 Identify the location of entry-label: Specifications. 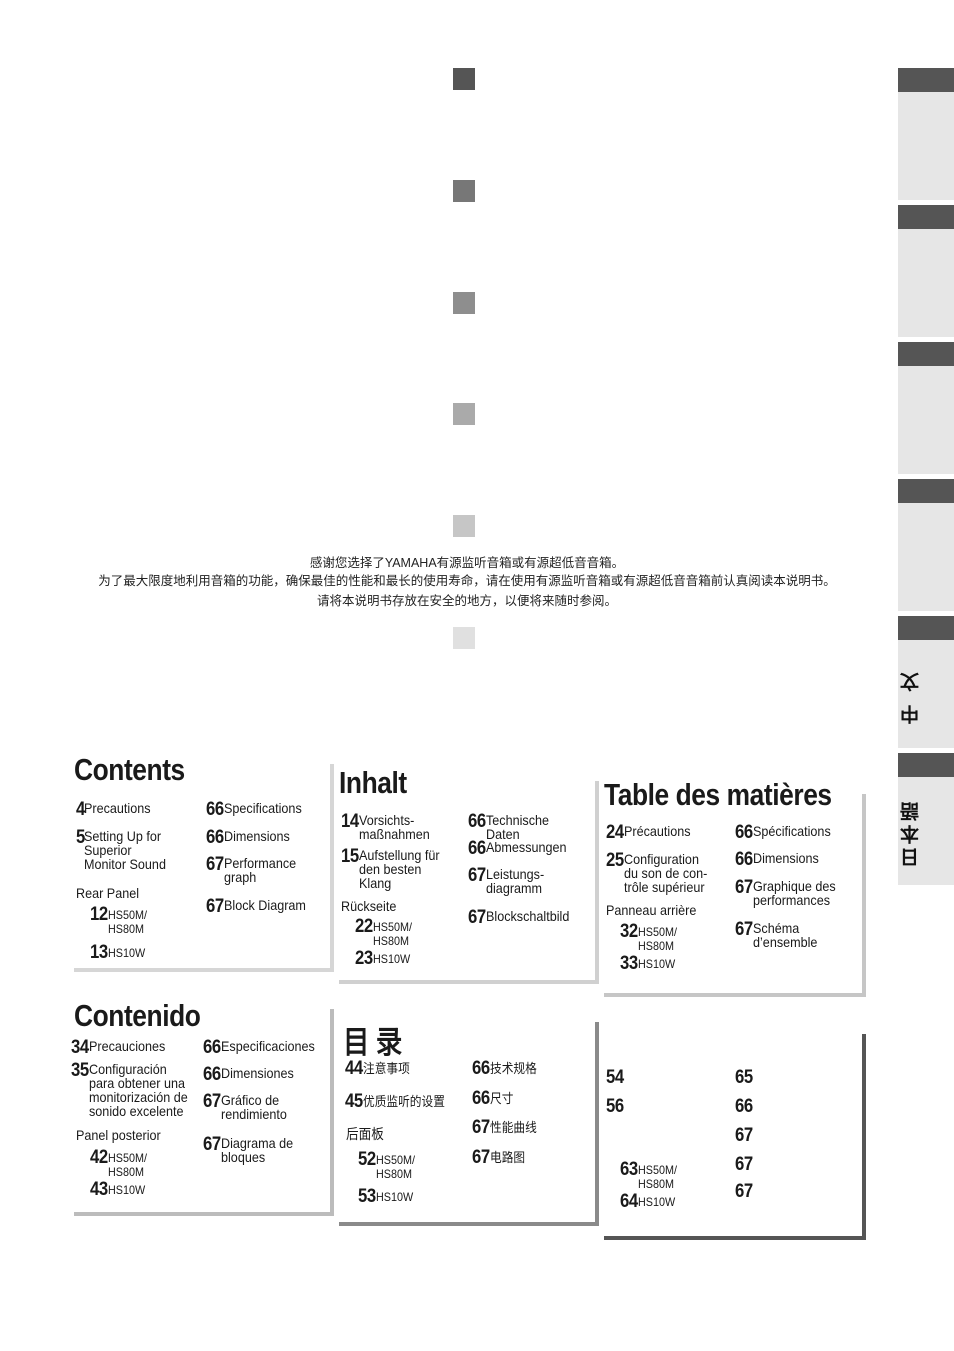
(263, 808).